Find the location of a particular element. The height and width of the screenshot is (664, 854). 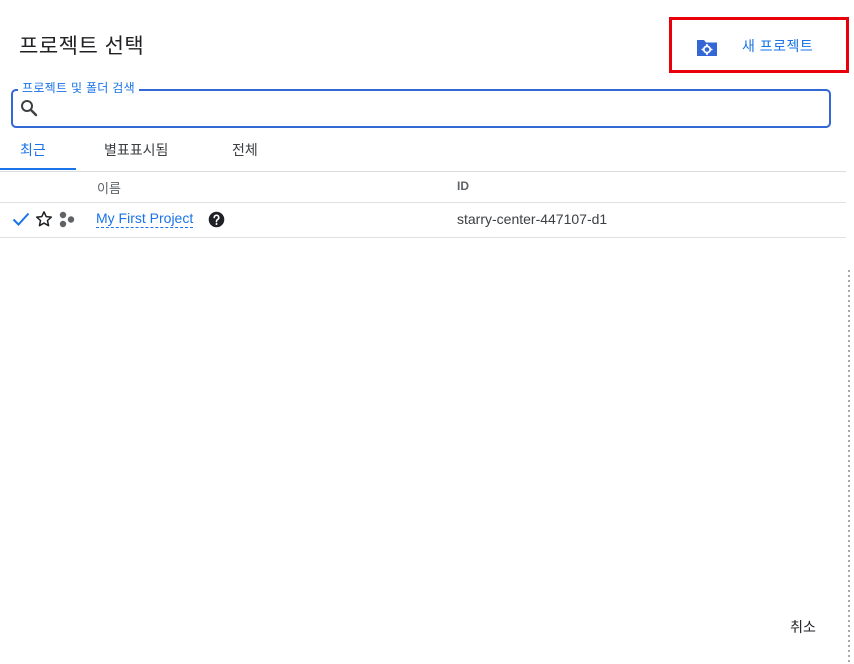

search-legend: 프로젝트 및 폴더 검색 is located at coordinates (78, 88).